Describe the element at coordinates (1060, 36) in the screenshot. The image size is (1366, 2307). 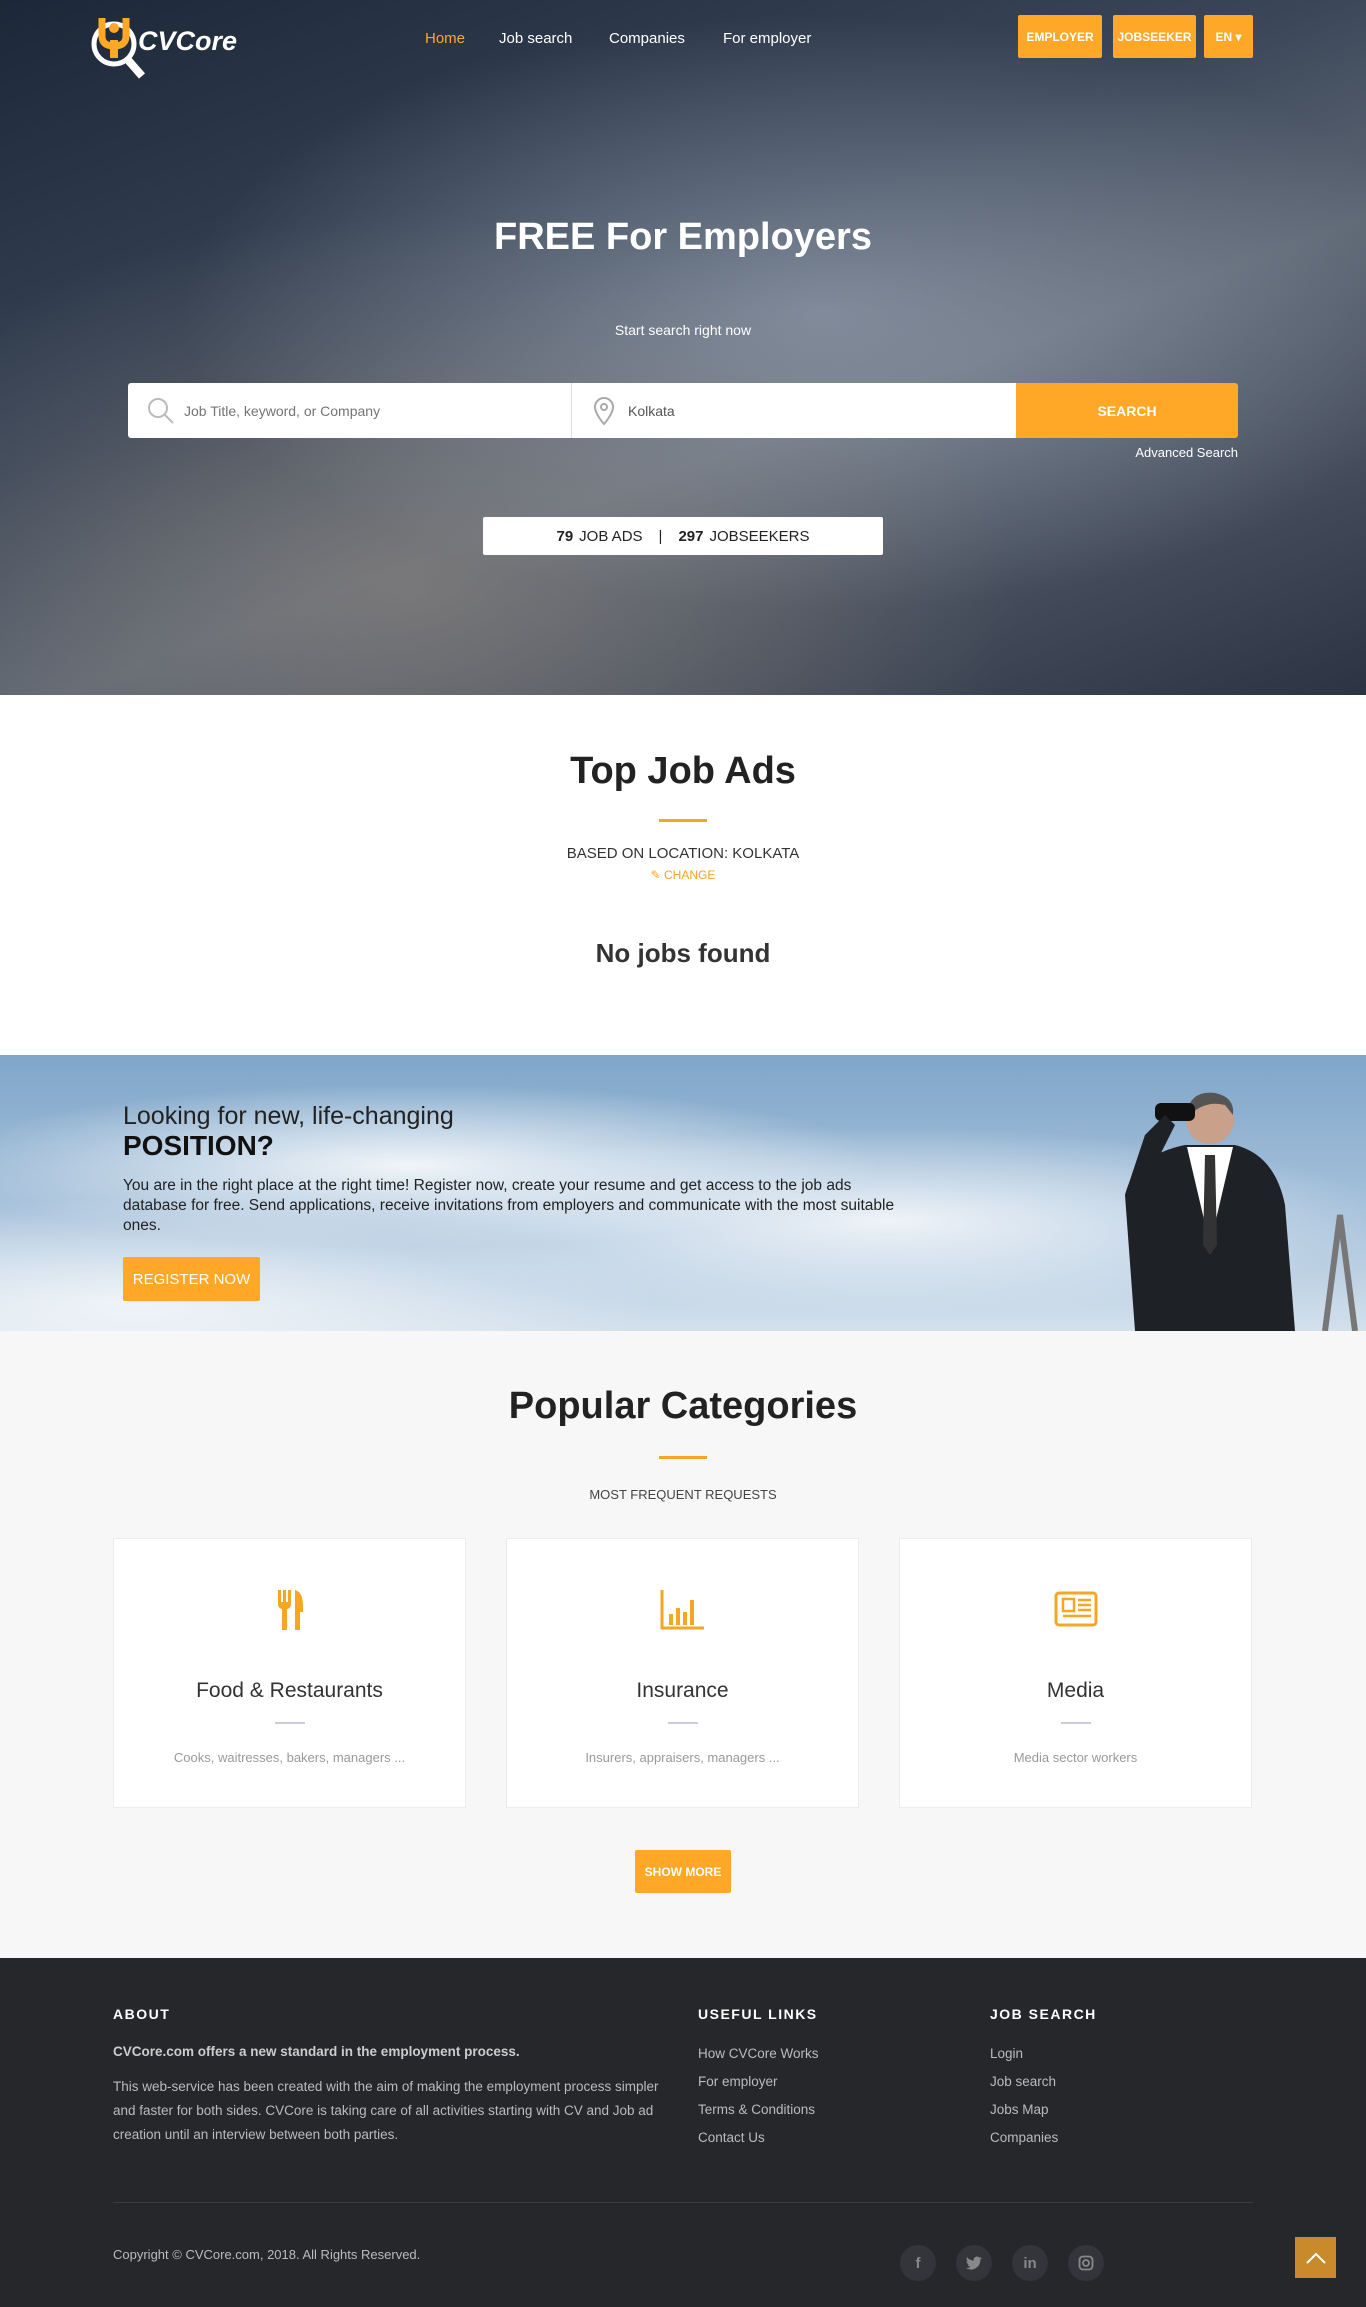
I see `employer-button: EMPLOYER` at that location.